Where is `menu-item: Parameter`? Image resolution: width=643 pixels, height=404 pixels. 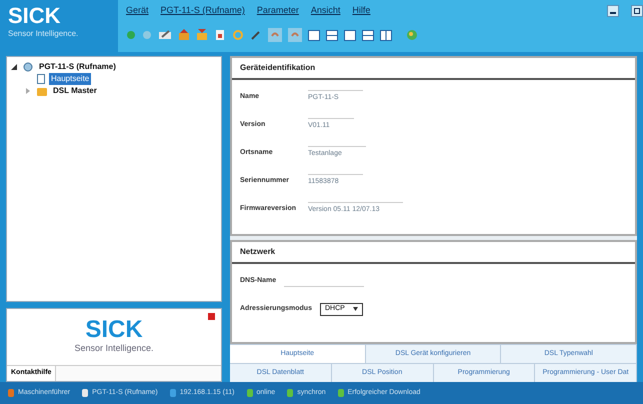 menu-item: Parameter is located at coordinates (277, 11).